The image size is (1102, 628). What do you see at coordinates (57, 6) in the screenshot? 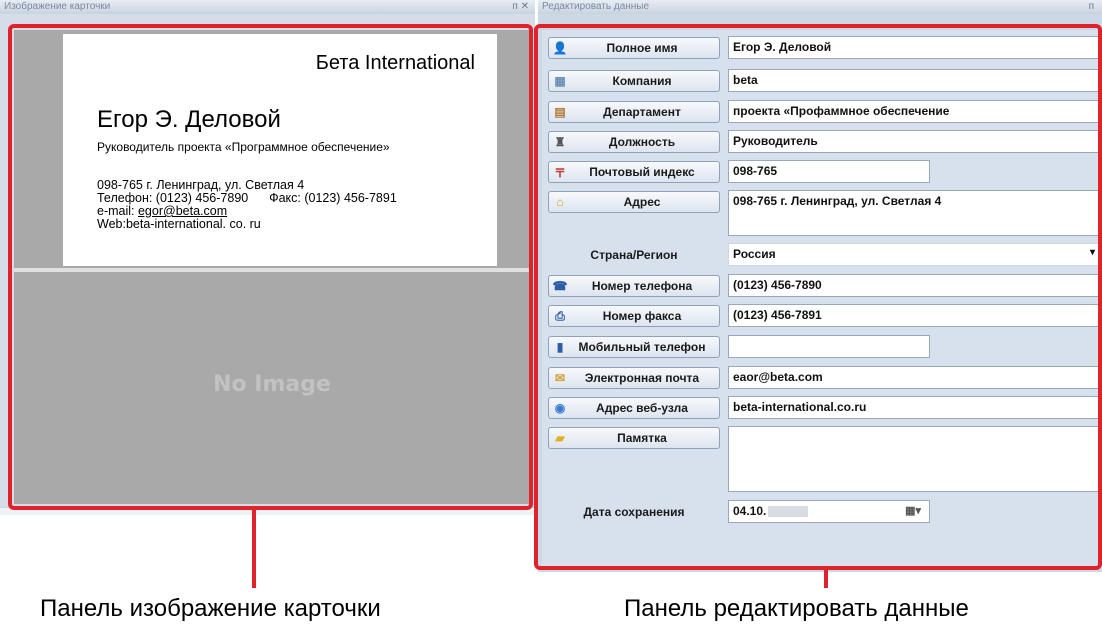
I see `card-image-pane-title: Изображение карточки` at bounding box center [57, 6].